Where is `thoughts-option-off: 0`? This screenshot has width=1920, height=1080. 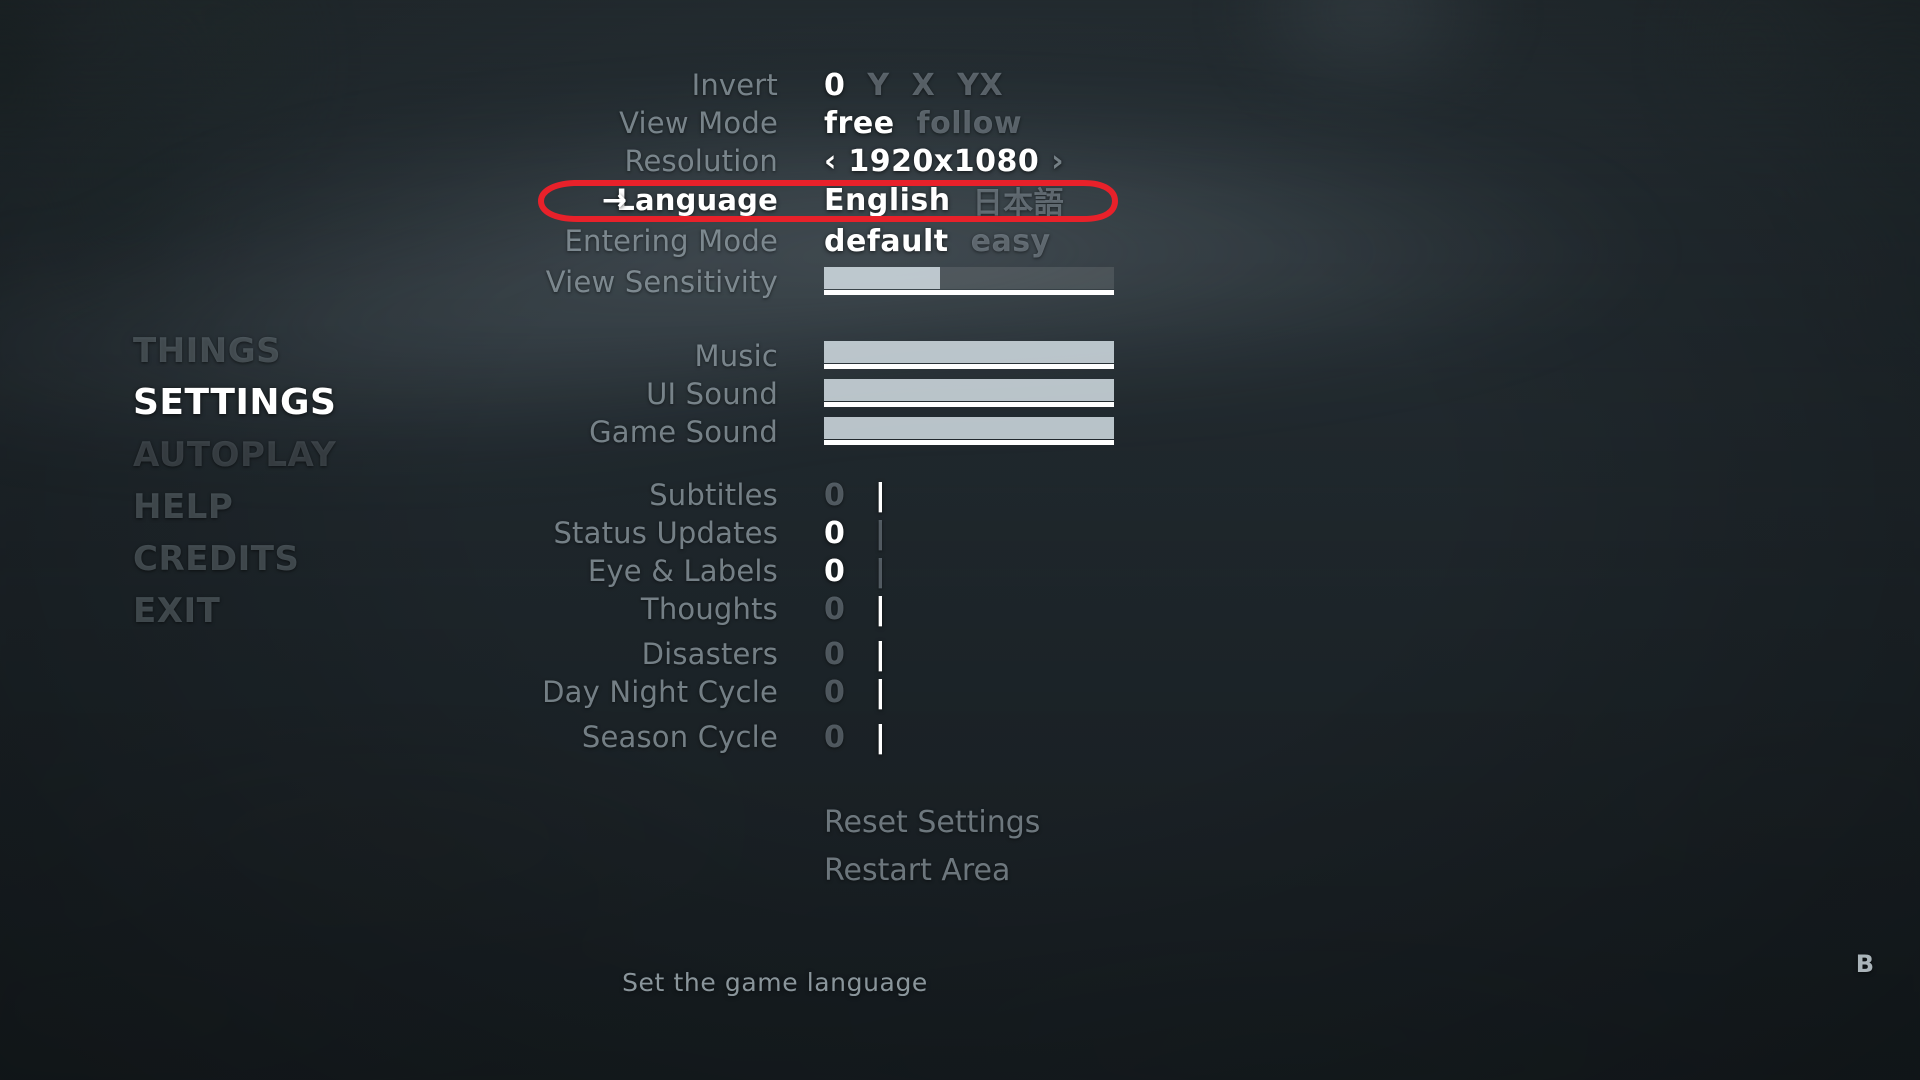
thoughts-option-off: 0 is located at coordinates (834, 609).